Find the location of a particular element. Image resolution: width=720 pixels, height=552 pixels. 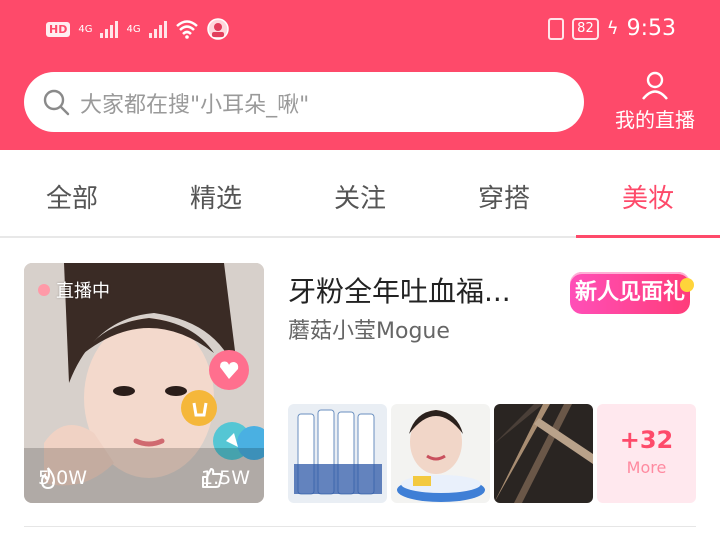

search-placeholder: 大家都在搜"小耳朵_啾" is located at coordinates (194, 103).